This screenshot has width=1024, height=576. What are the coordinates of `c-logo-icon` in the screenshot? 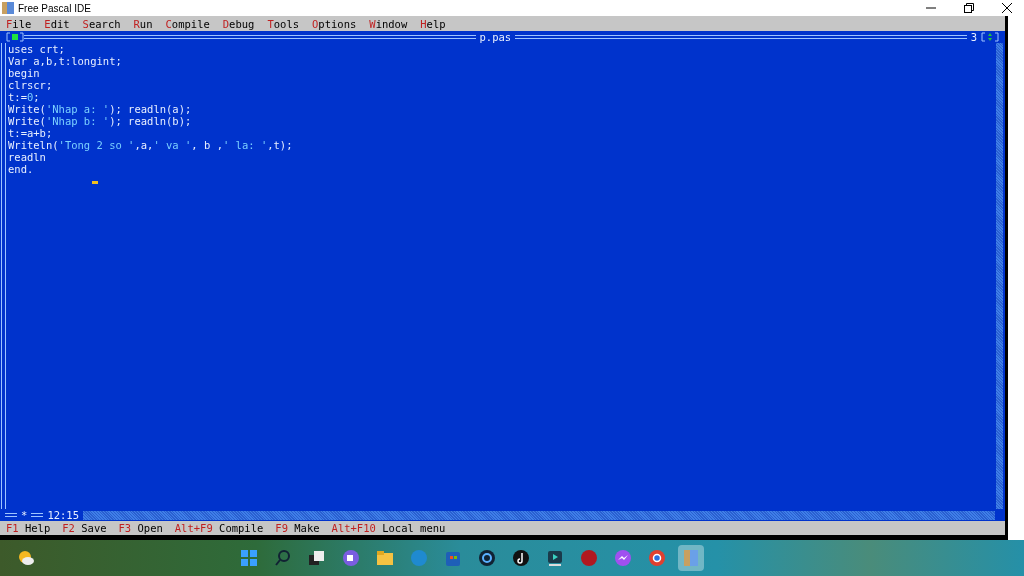 It's located at (487, 558).